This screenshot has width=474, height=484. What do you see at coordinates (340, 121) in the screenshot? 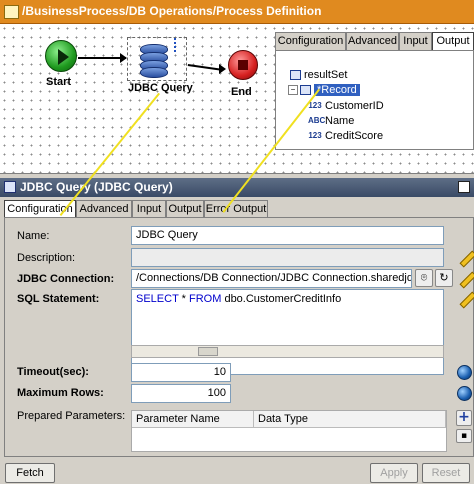
I see `tree-label: Name` at bounding box center [340, 121].